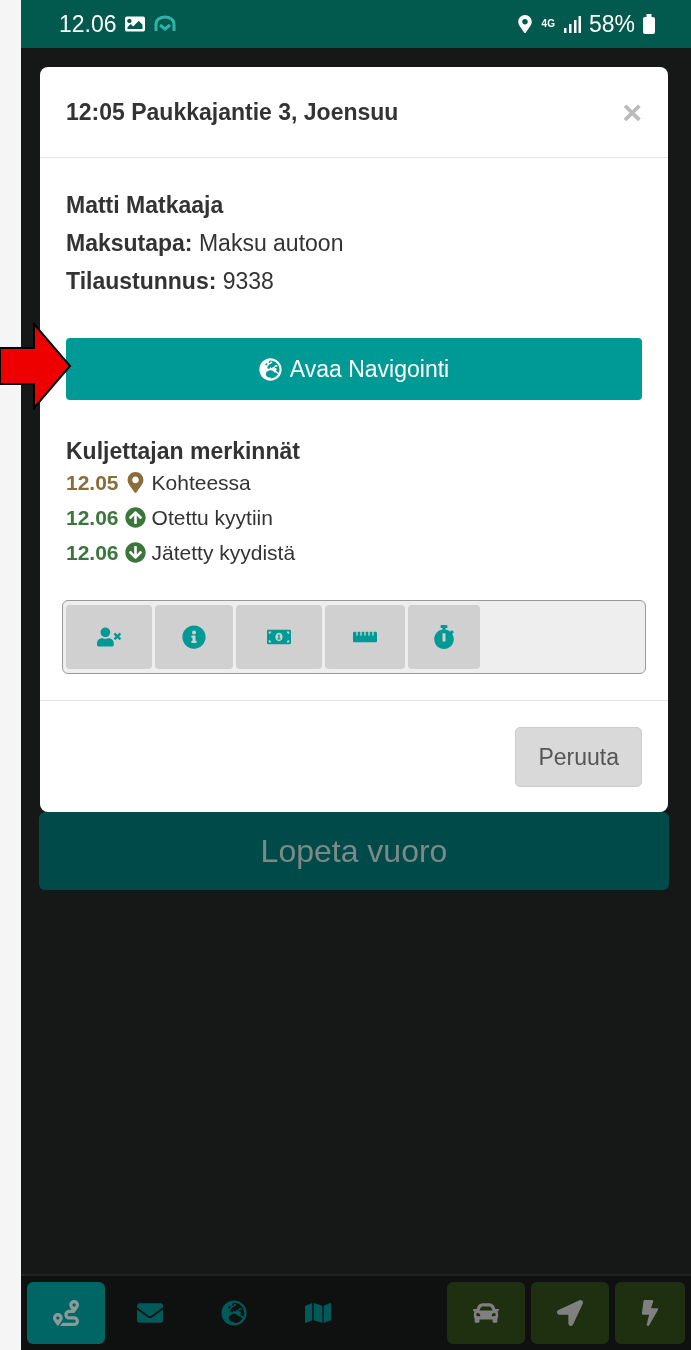  I want to click on battery-percent: 58%, so click(611, 24).